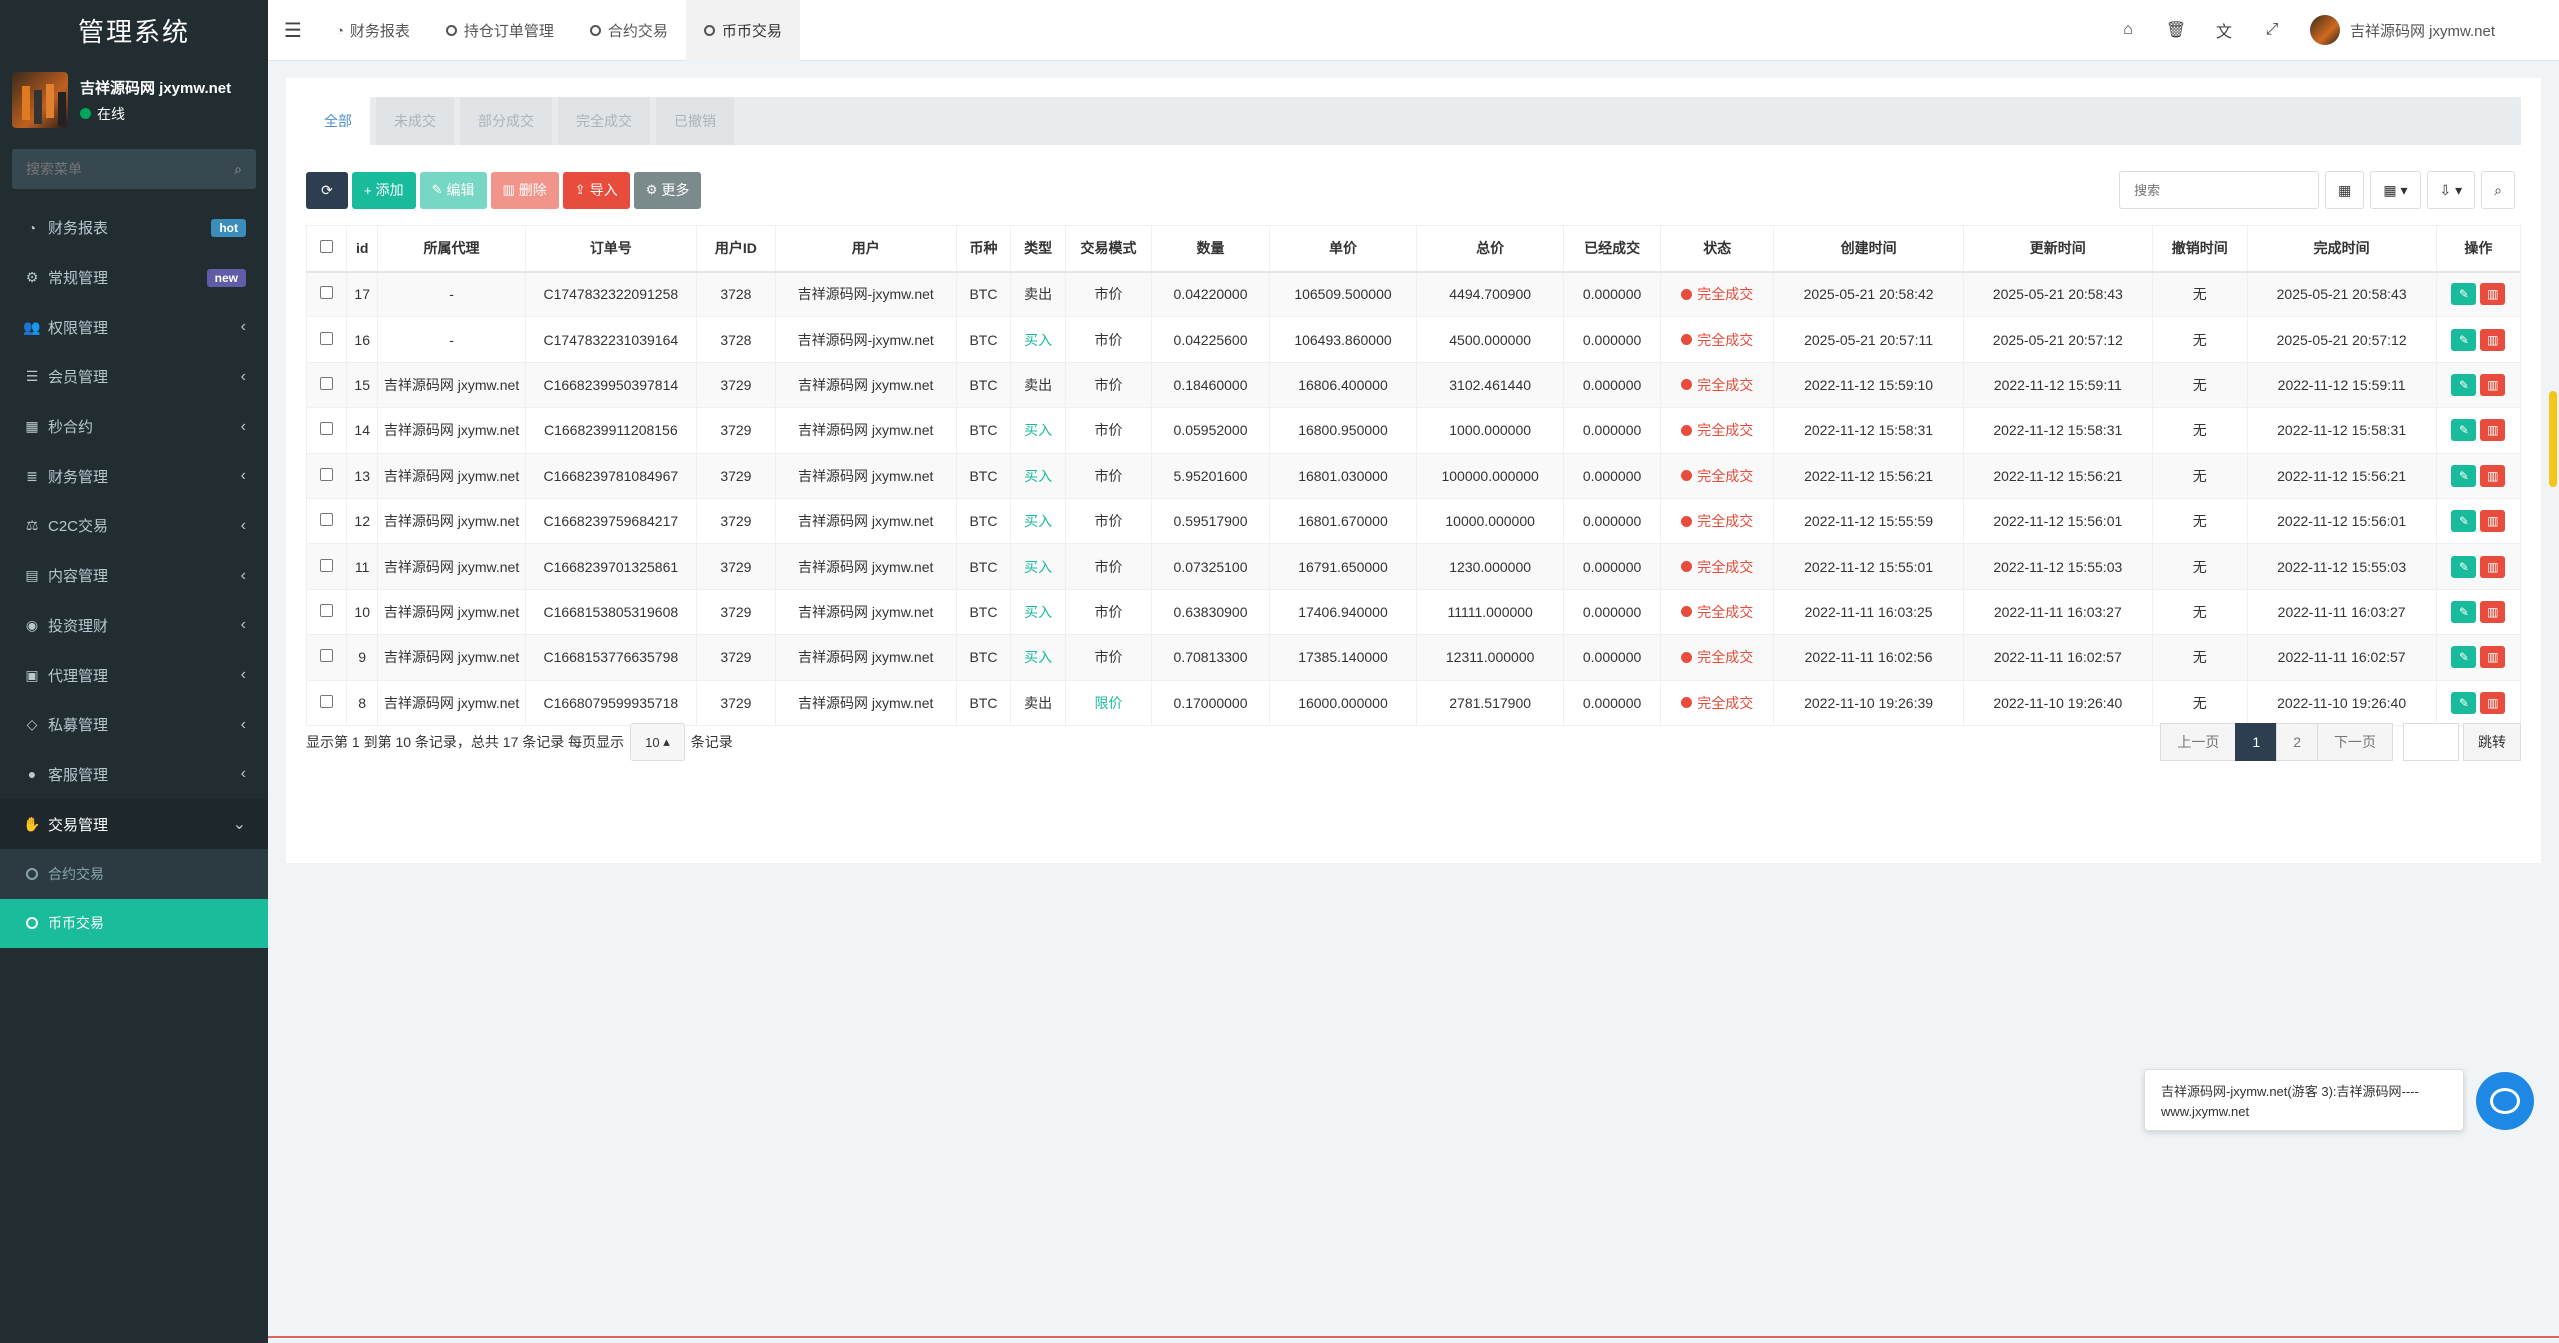 The height and width of the screenshot is (1343, 2559). What do you see at coordinates (238, 169) in the screenshot?
I see `search-icon: ⌕` at bounding box center [238, 169].